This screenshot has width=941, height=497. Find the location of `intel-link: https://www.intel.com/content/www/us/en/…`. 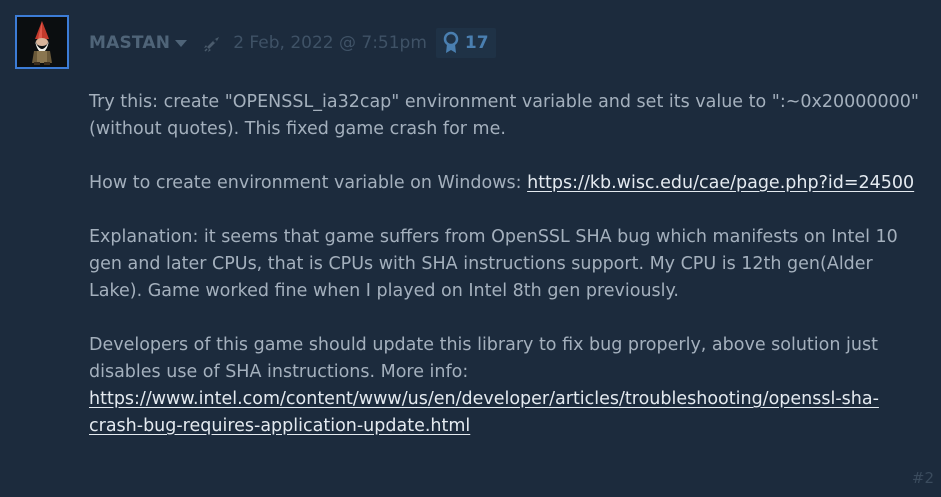

intel-link: https://www.intel.com/content/www/us/en/… is located at coordinates (484, 412).